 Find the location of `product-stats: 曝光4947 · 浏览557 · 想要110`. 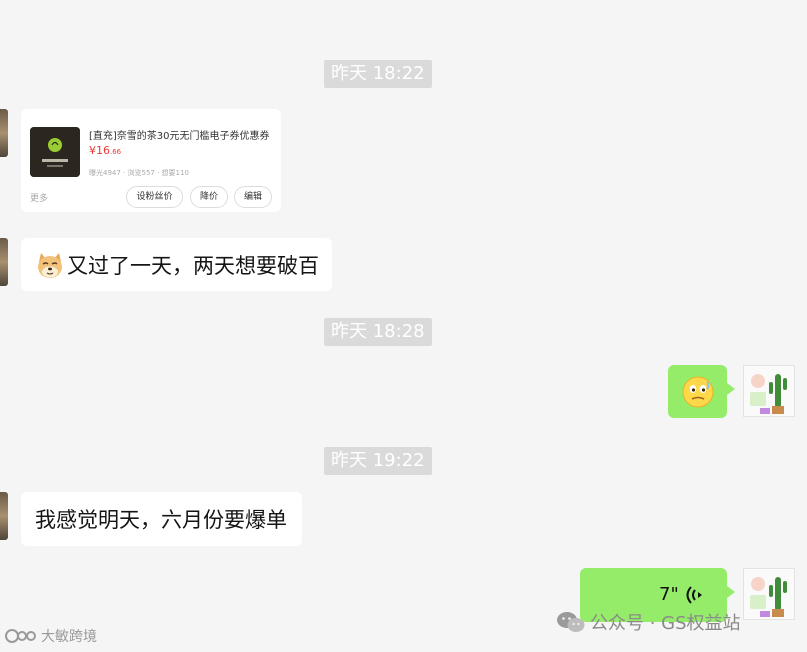

product-stats: 曝光4947 · 浏览557 · 想要110 is located at coordinates (139, 173).